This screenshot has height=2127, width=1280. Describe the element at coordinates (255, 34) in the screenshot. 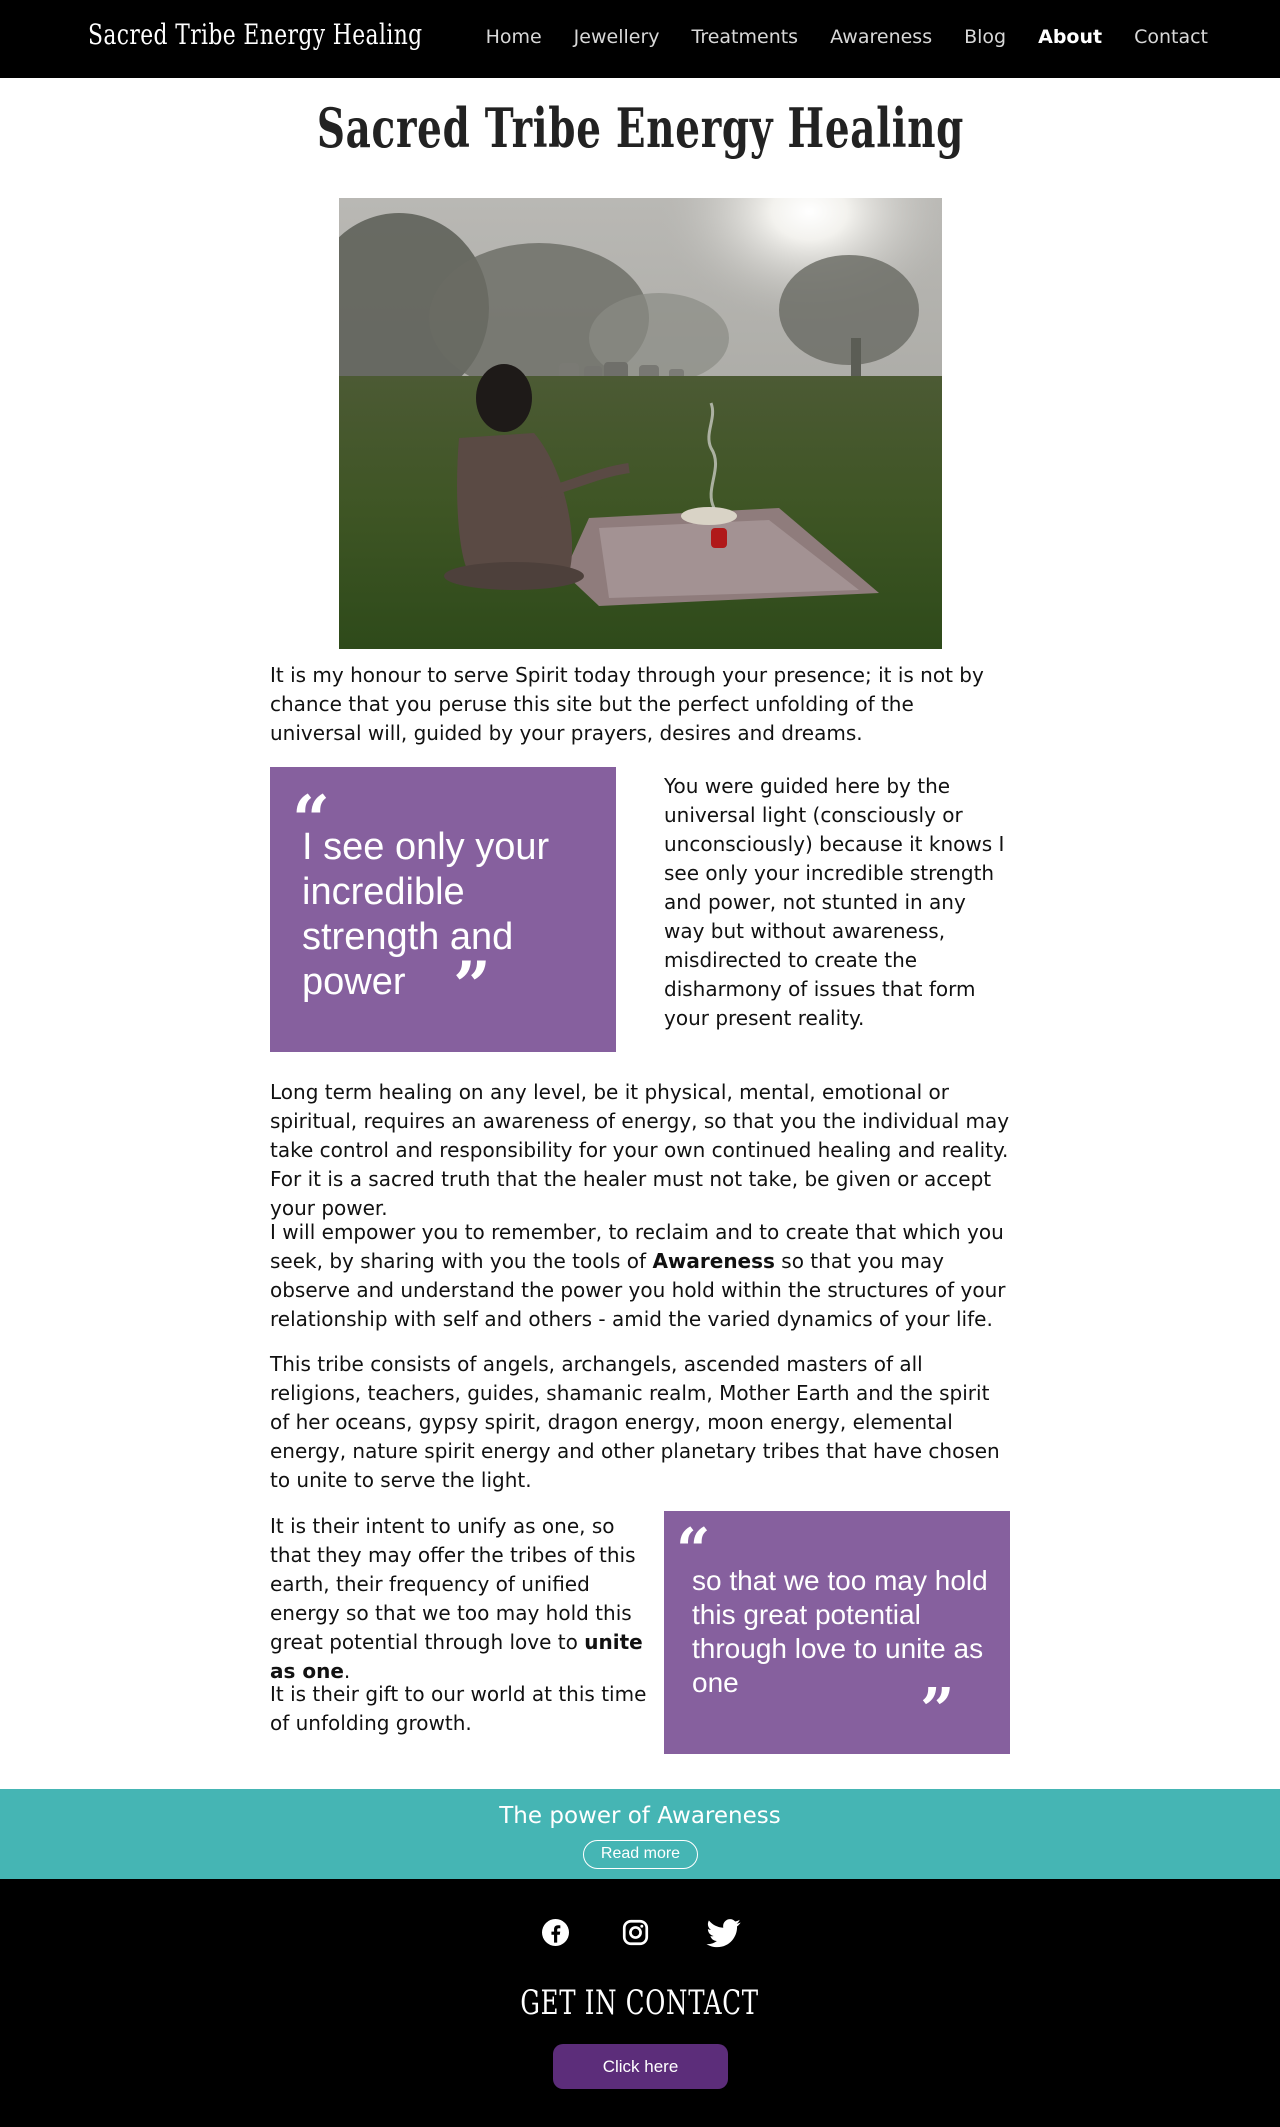

I see `site-brand: Sacred Tribe Energy Healing` at that location.